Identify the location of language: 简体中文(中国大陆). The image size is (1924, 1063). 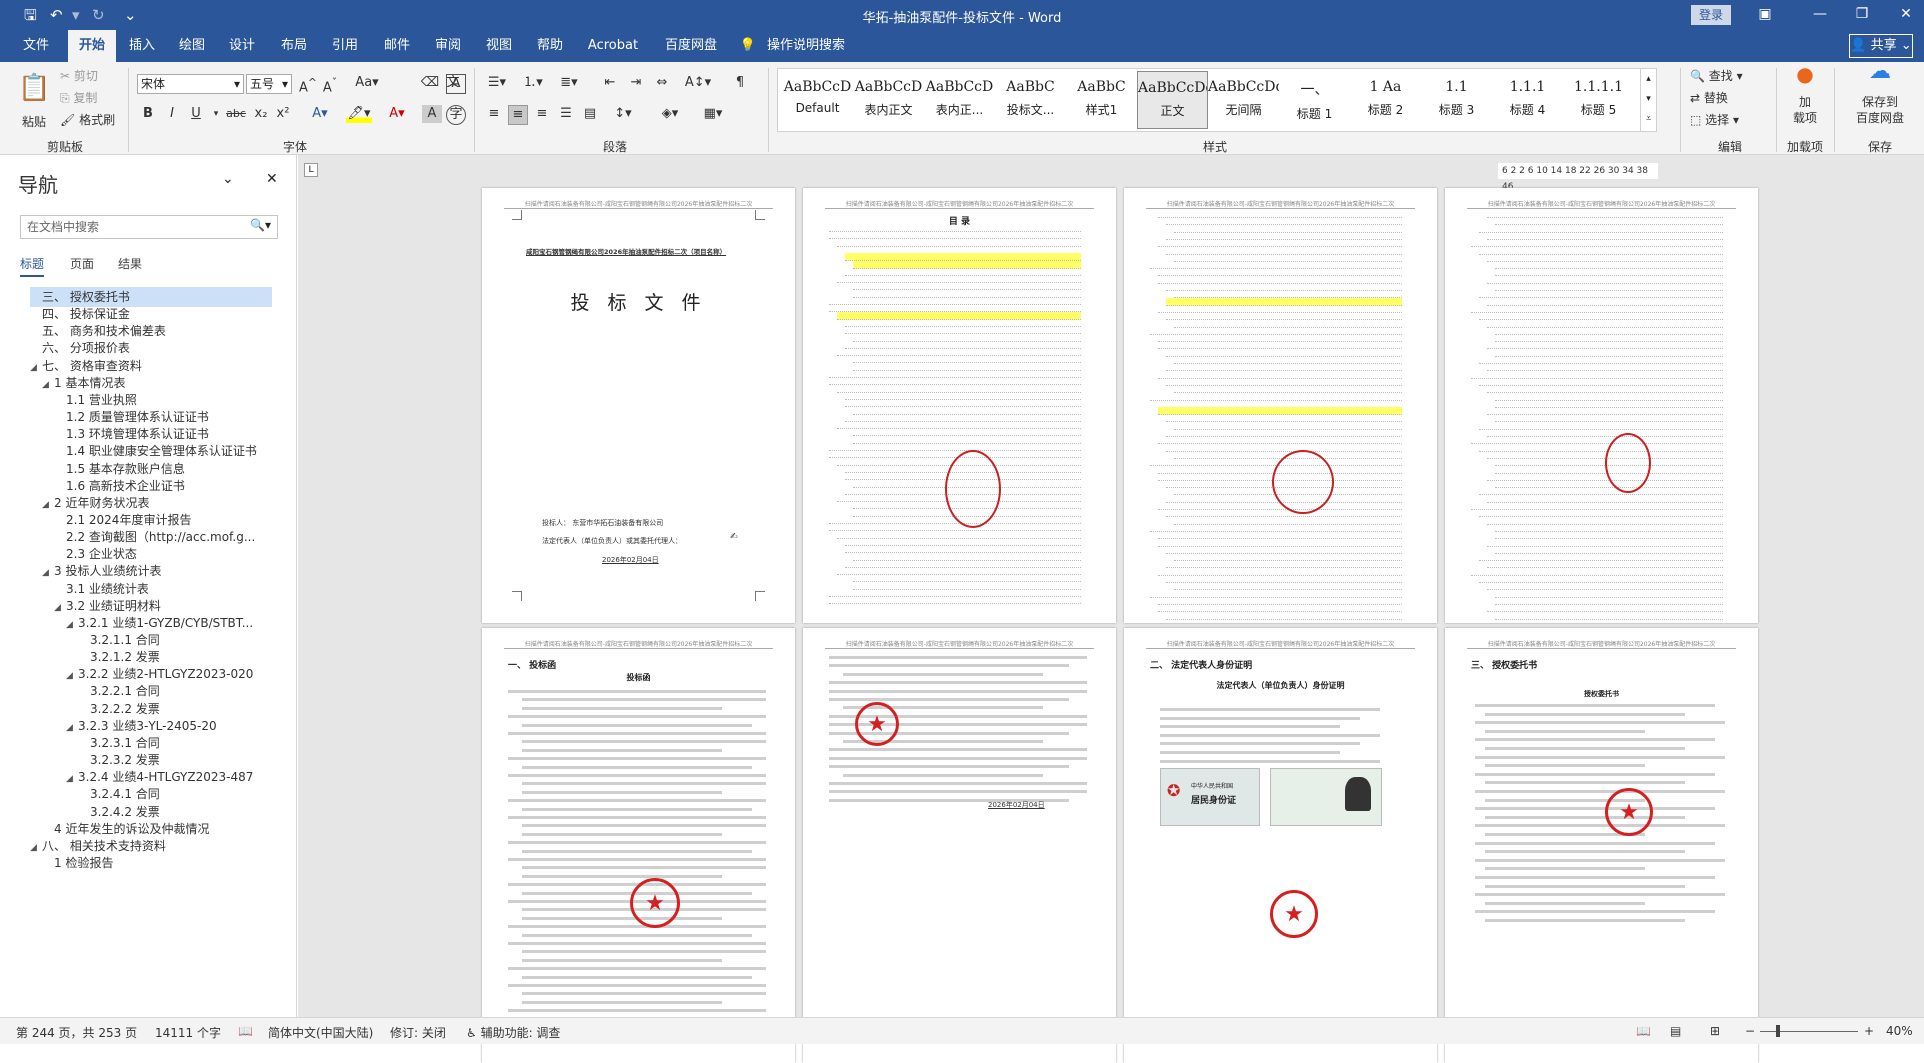
(320, 1032).